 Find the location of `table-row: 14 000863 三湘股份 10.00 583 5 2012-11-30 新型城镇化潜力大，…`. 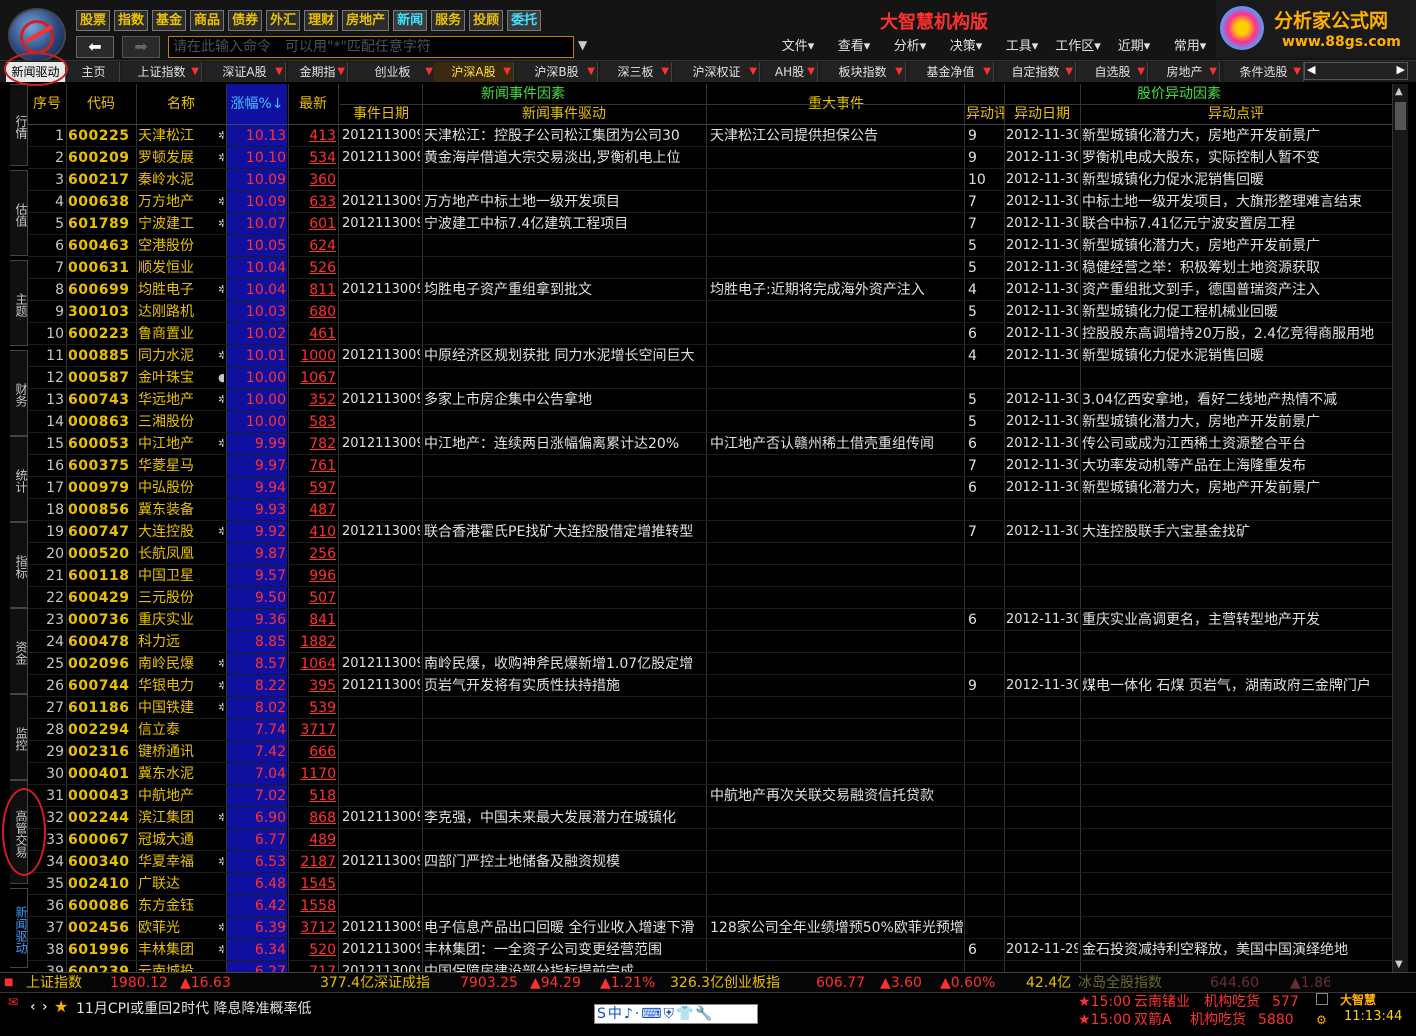

table-row: 14 000863 三湘股份 10.00 583 5 2012-11-30 新型城镇化潜力大，… is located at coordinates (710, 422).